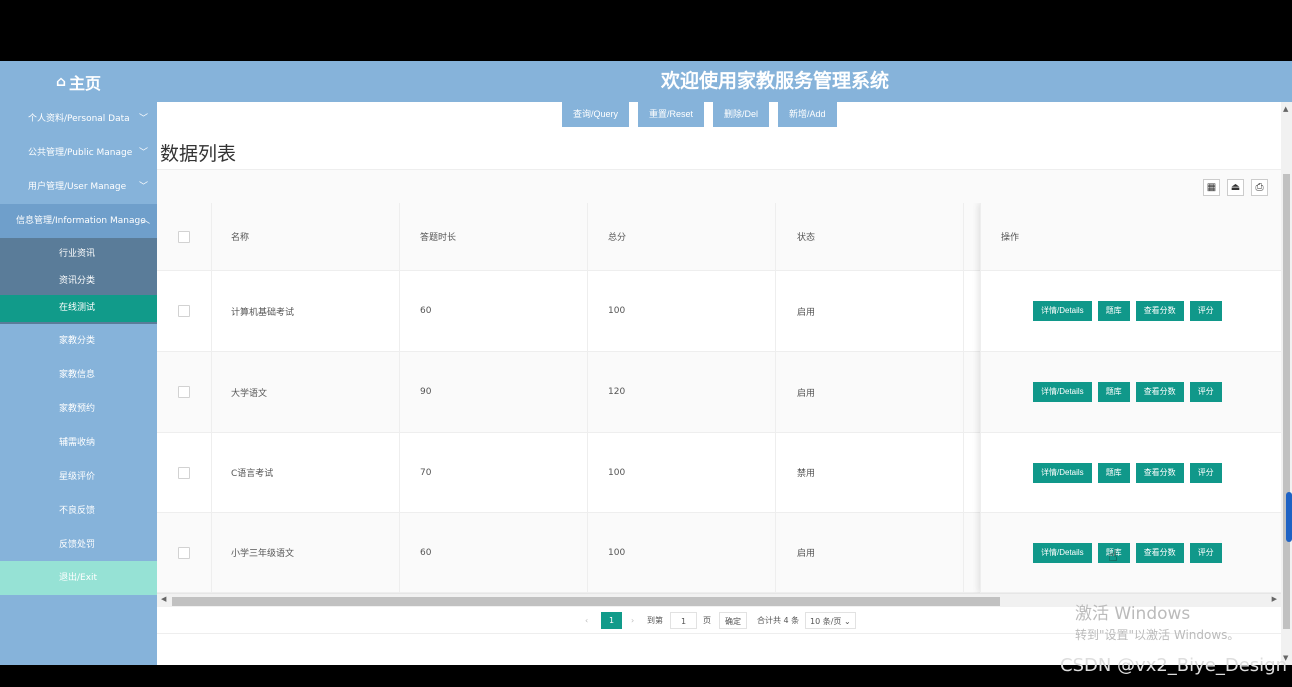 Image resolution: width=1292 pixels, height=687 pixels. Describe the element at coordinates (78, 545) in the screenshot. I see `sidebar-item-feedback-penalty: 反馈处罚` at that location.